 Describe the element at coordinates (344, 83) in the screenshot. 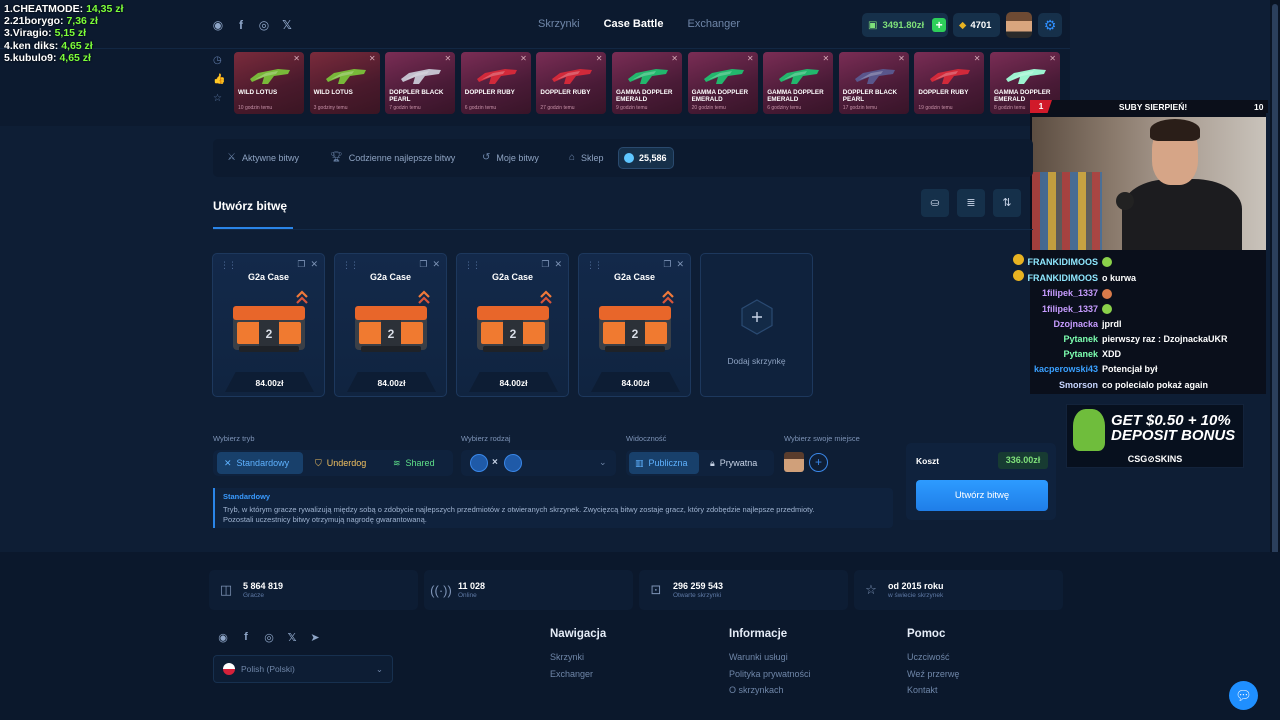

I see `drop-card: ✕ WILD LOTUS 3 godziny temu` at that location.